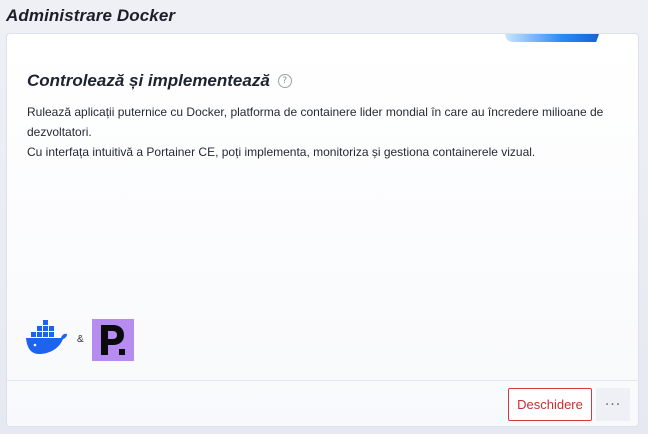 The width and height of the screenshot is (648, 434). What do you see at coordinates (47, 339) in the screenshot?
I see `docker-whale-icon` at bounding box center [47, 339].